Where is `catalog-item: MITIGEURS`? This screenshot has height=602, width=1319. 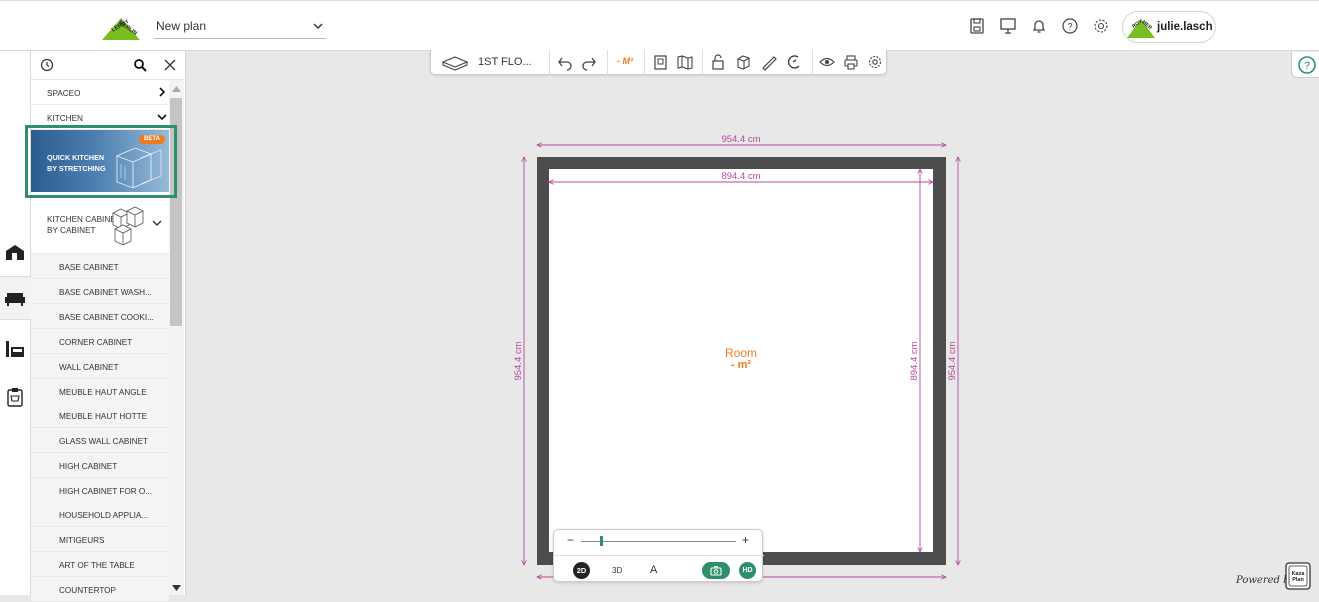
catalog-item: MITIGEURS is located at coordinates (100, 539).